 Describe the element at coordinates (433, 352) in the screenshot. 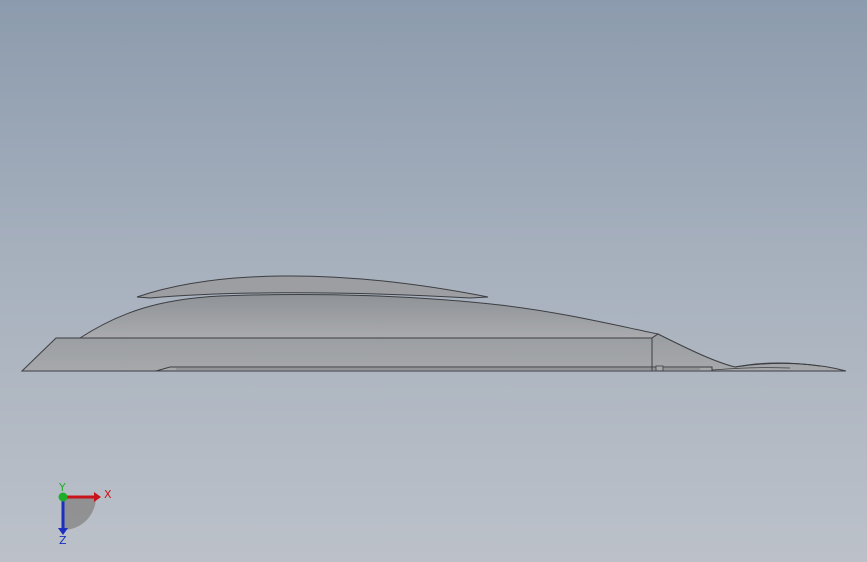

I see `hull-band` at that location.